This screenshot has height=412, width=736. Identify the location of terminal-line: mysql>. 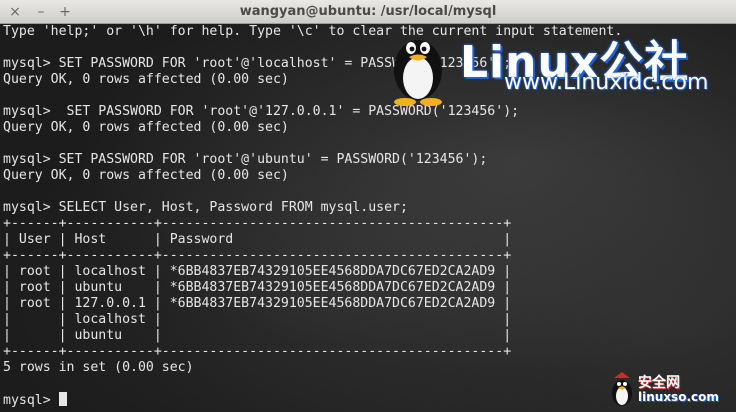
(312, 400).